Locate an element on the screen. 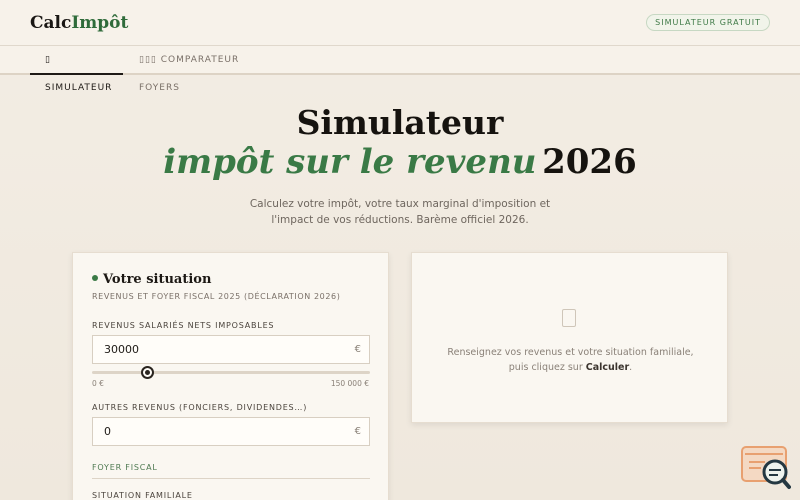  logo: CalcImpôt is located at coordinates (79, 23).